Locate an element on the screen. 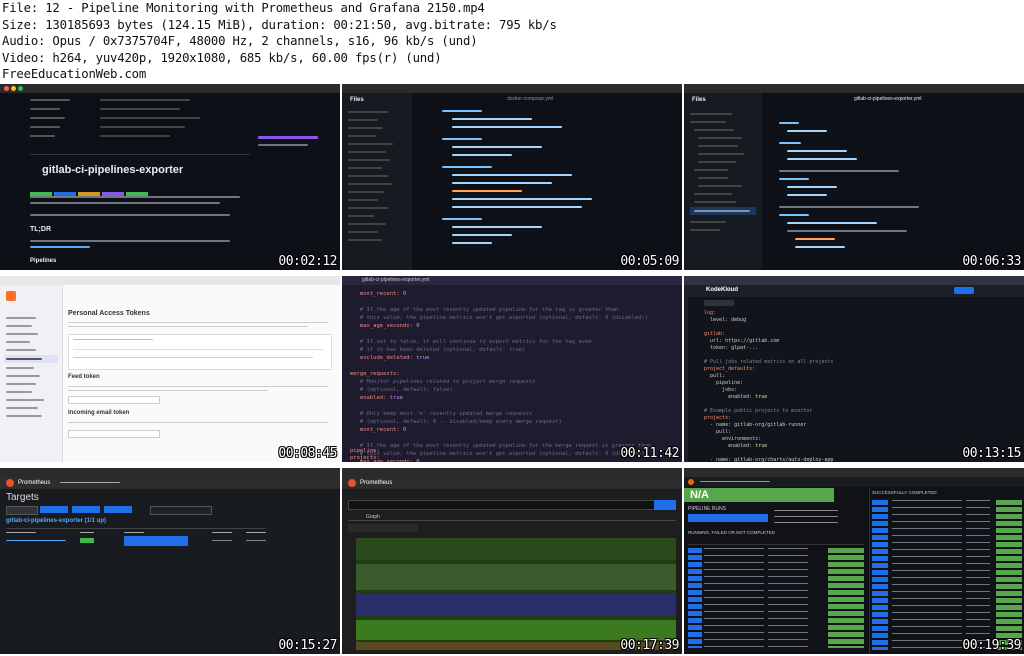 The image size is (1024, 656). running-heading: RUNNING, FAILED OR NOT COMPLETED is located at coordinates (731, 532).